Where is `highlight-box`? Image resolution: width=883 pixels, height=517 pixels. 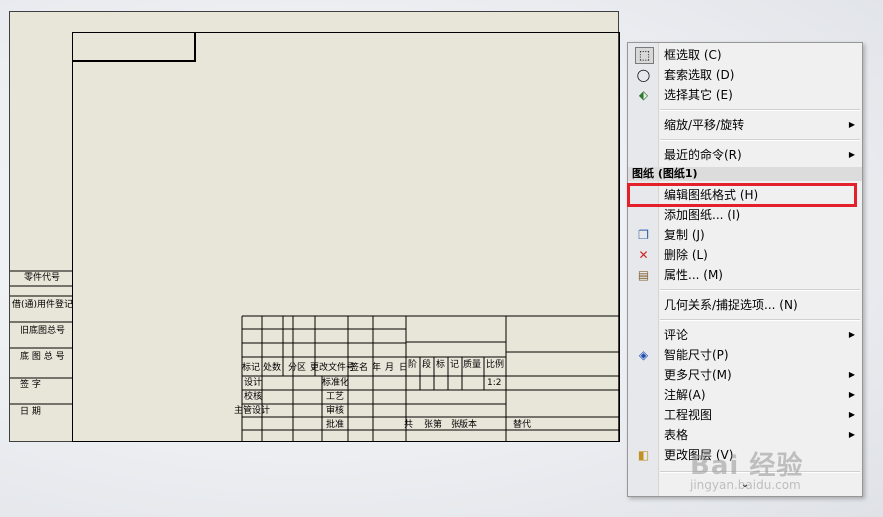
highlight-box is located at coordinates (742, 195).